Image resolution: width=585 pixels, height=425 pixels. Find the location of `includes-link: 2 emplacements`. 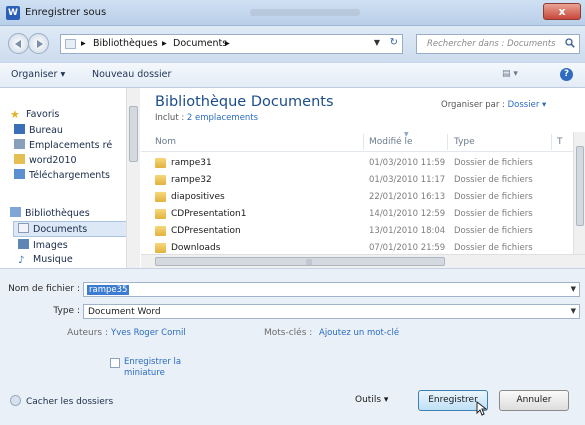

includes-link: 2 emplacements is located at coordinates (222, 118).